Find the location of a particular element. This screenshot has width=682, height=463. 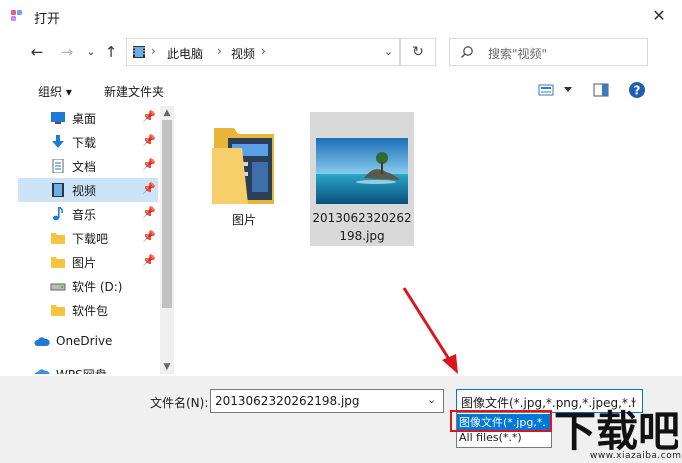

video-icon is located at coordinates (58, 190).